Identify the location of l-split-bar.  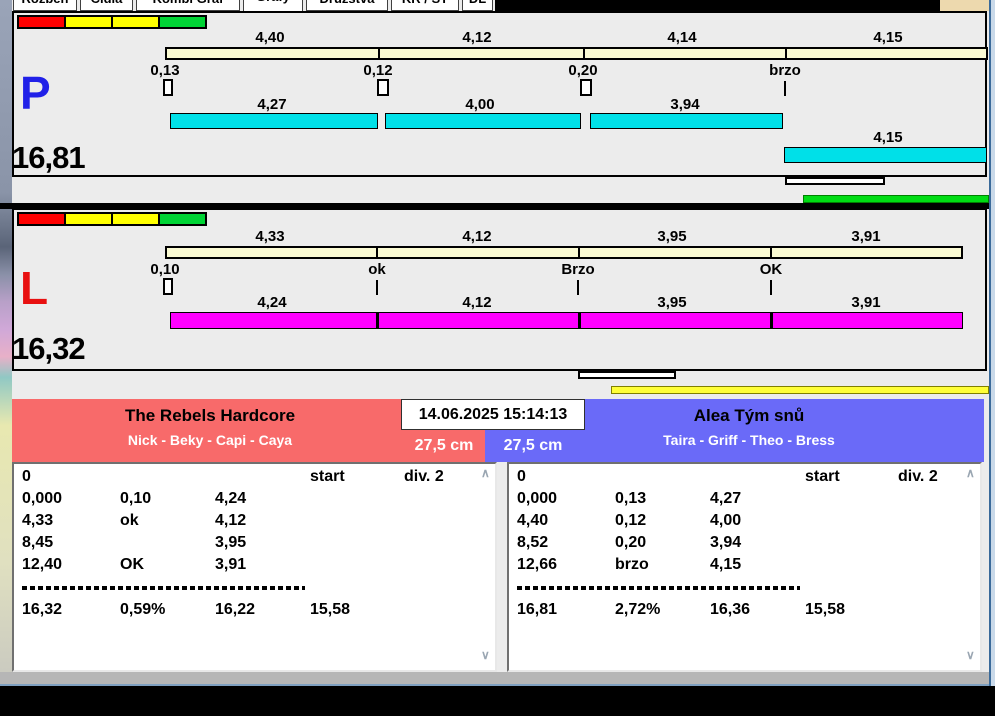
(564, 252).